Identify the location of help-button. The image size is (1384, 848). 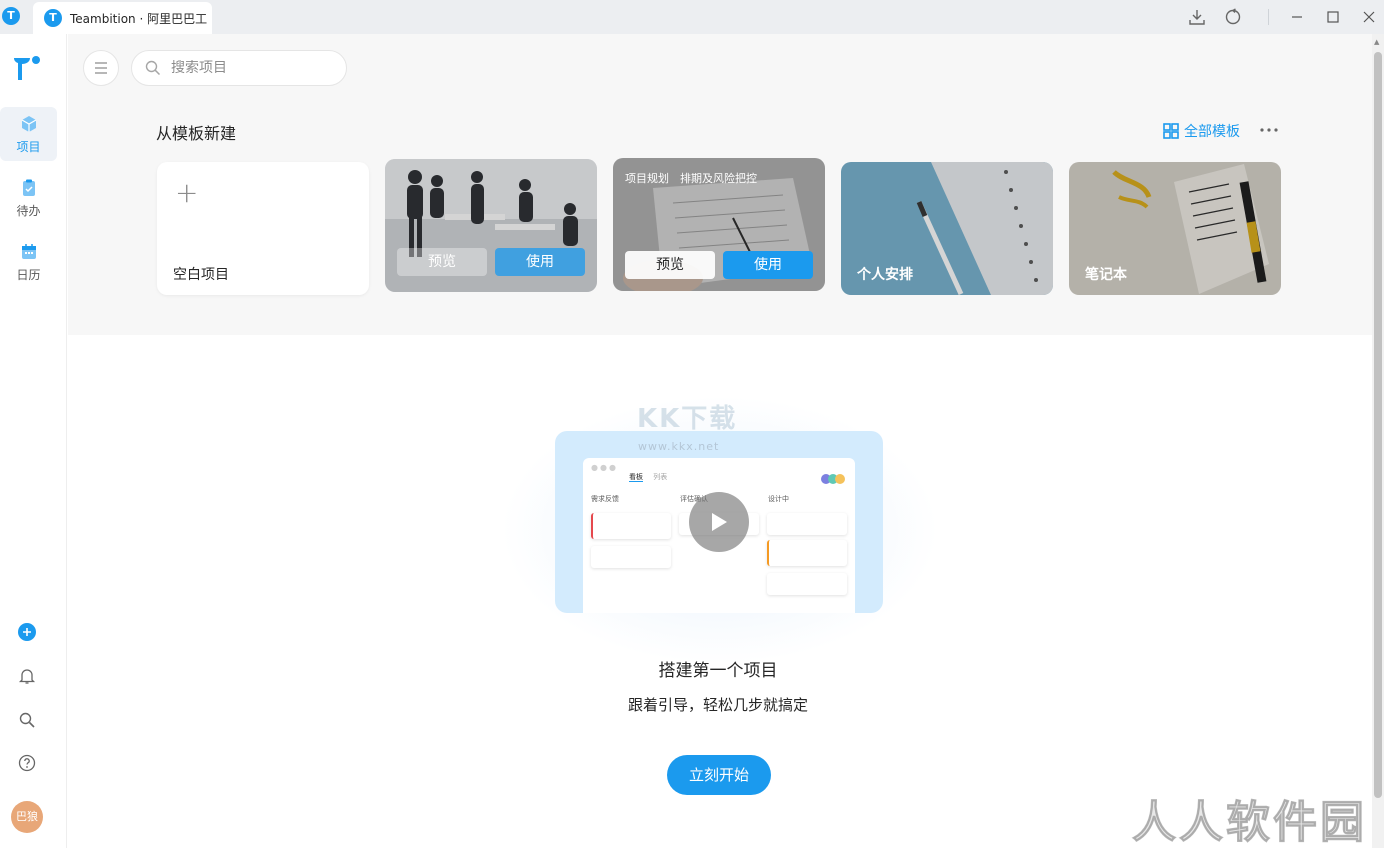
(27, 763).